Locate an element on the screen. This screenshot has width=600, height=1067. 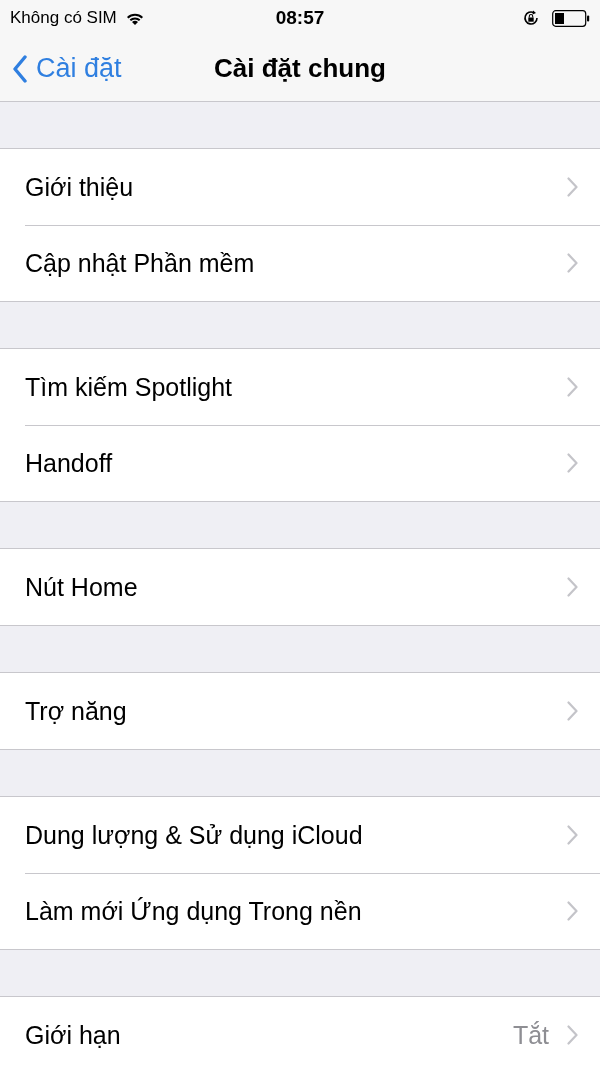
settings-row: Giới hạn Tắt is located at coordinates (300, 1032).